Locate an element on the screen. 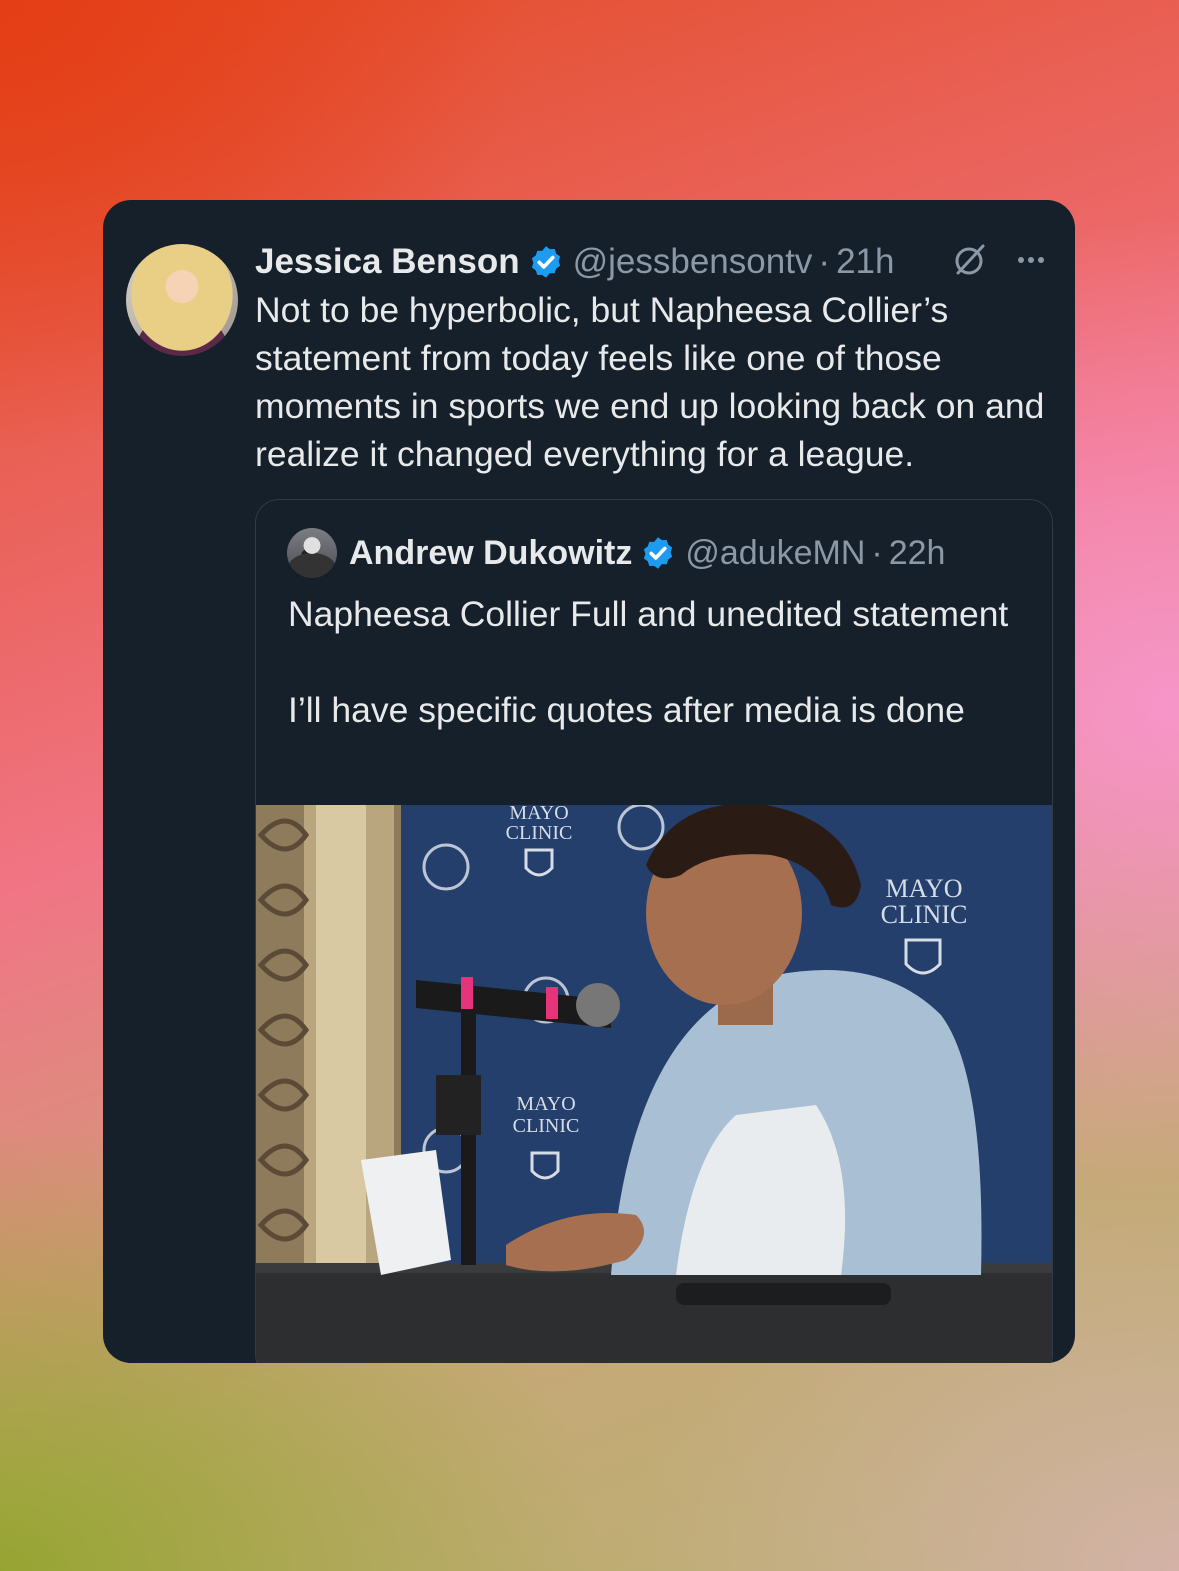  grok-icon is located at coordinates (969, 260).